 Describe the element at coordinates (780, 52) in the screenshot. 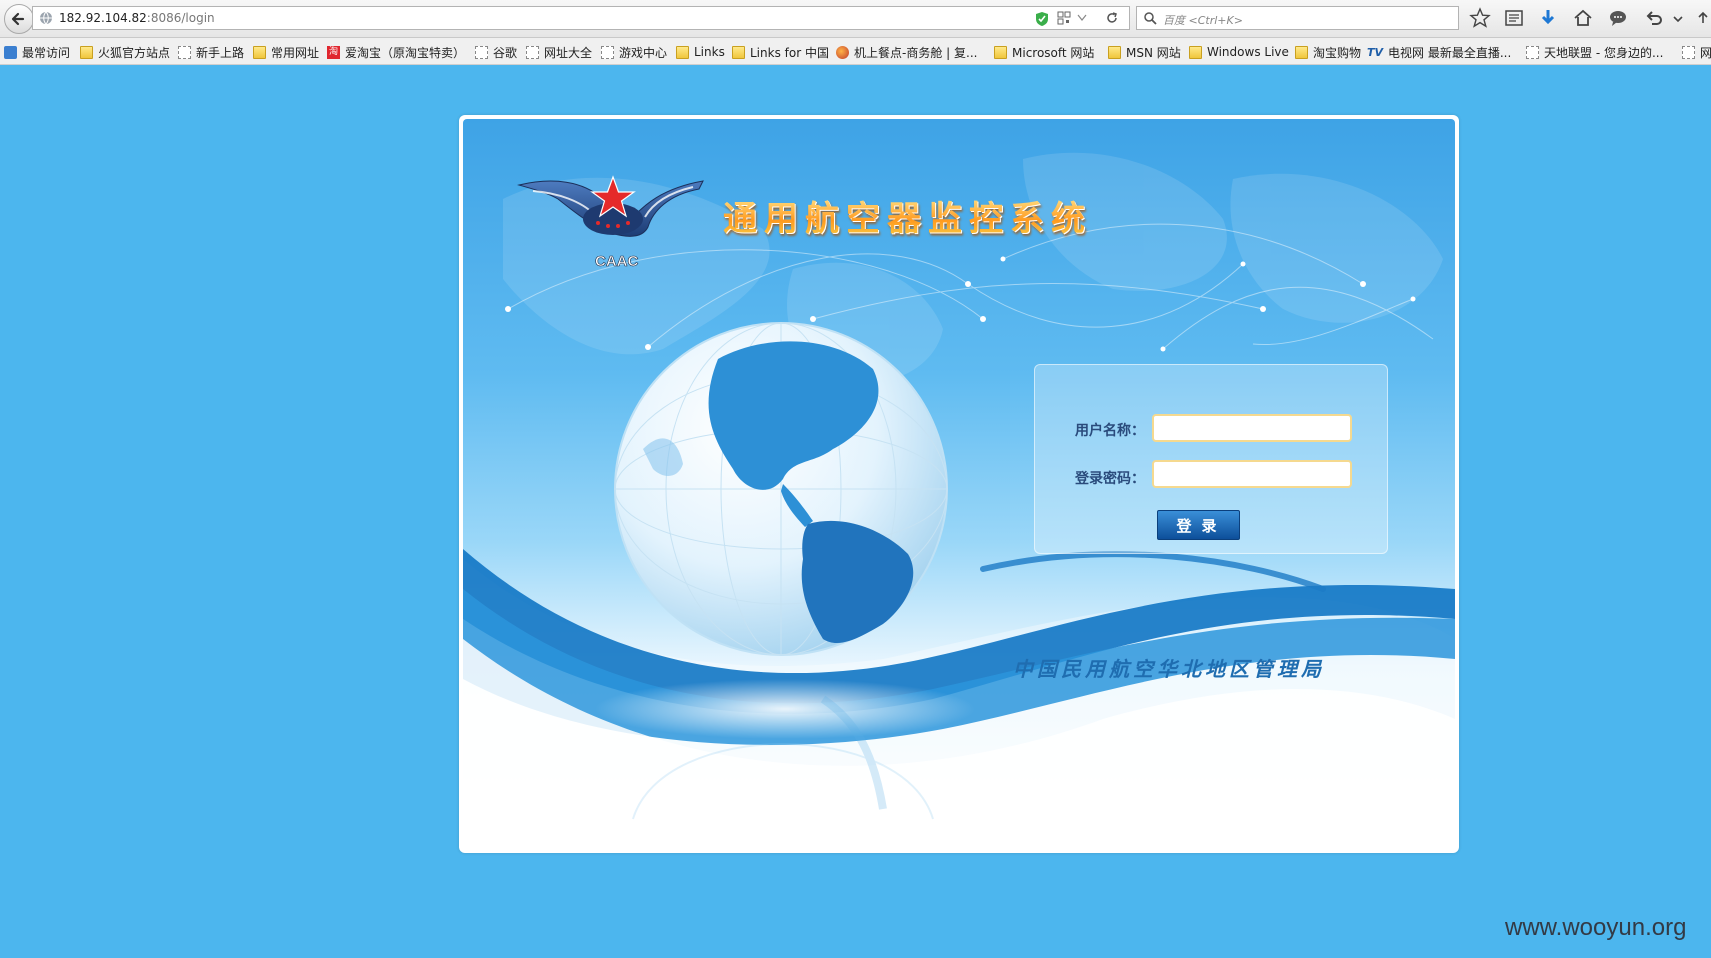

I see `bookmark-item: Links for 中国` at that location.